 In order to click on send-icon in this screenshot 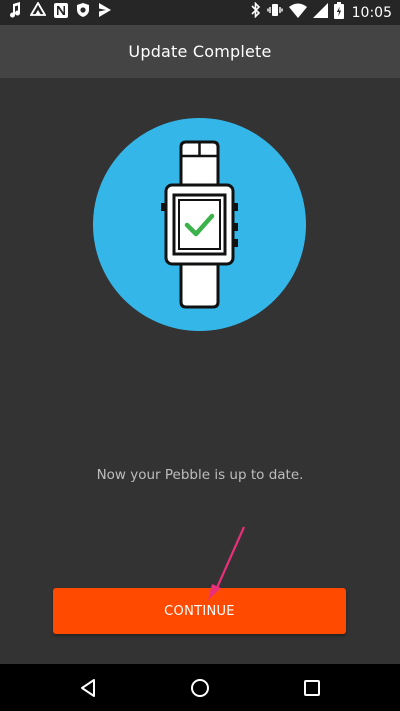, I will do `click(105, 12)`.